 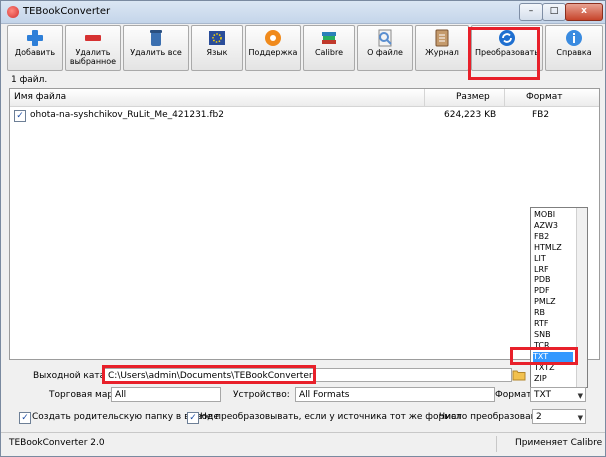 I want to click on device-select-value: All Formats, so click(x=324, y=395).